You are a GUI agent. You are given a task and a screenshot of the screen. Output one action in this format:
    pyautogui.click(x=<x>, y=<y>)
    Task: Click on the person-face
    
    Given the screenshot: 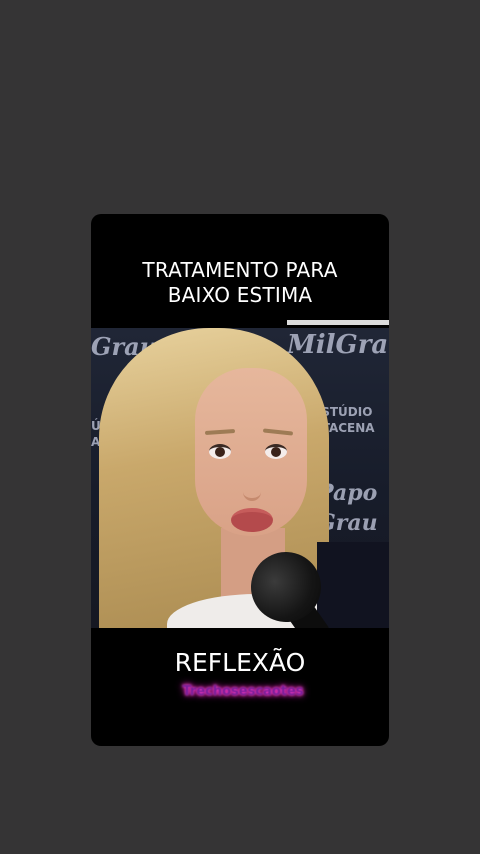 What is the action you would take?
    pyautogui.click(x=251, y=452)
    